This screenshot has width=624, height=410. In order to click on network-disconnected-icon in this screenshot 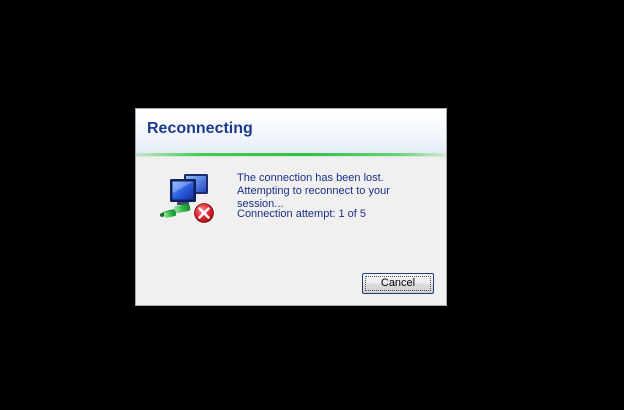, I will do `click(189, 199)`.